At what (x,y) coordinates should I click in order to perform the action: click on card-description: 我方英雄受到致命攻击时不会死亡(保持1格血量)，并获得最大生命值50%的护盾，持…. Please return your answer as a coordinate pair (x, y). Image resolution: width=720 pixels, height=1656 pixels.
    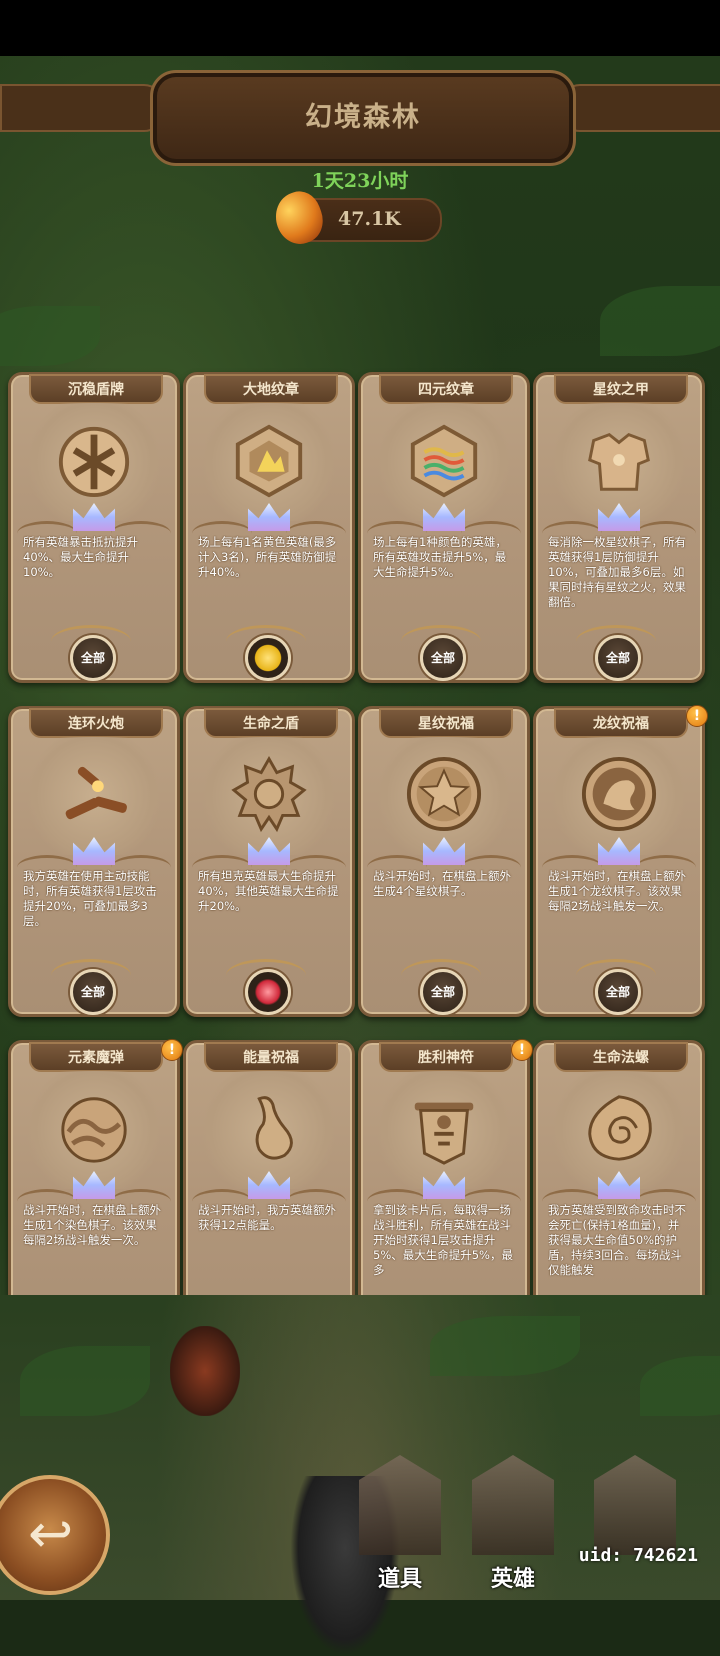
    Looking at the image, I should click on (617, 1240).